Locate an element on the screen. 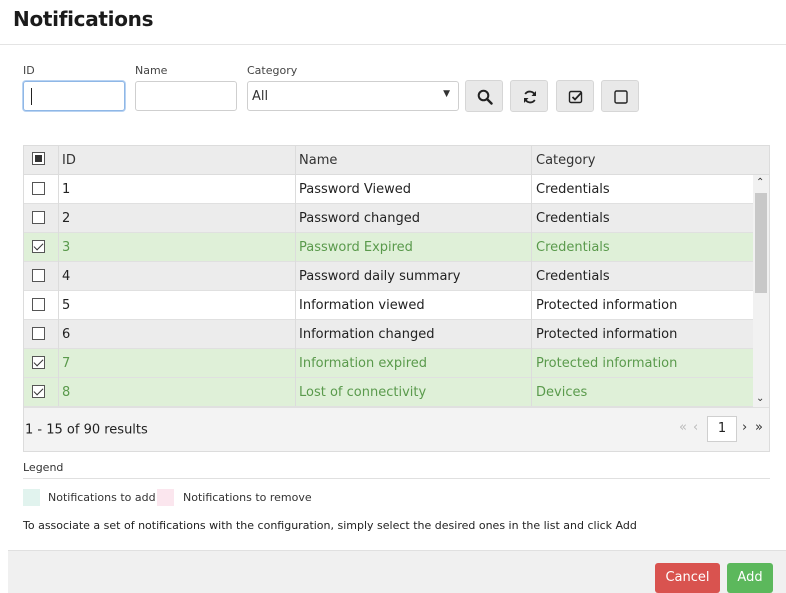 This screenshot has height=593, width=786. check-all-icon is located at coordinates (575, 97).